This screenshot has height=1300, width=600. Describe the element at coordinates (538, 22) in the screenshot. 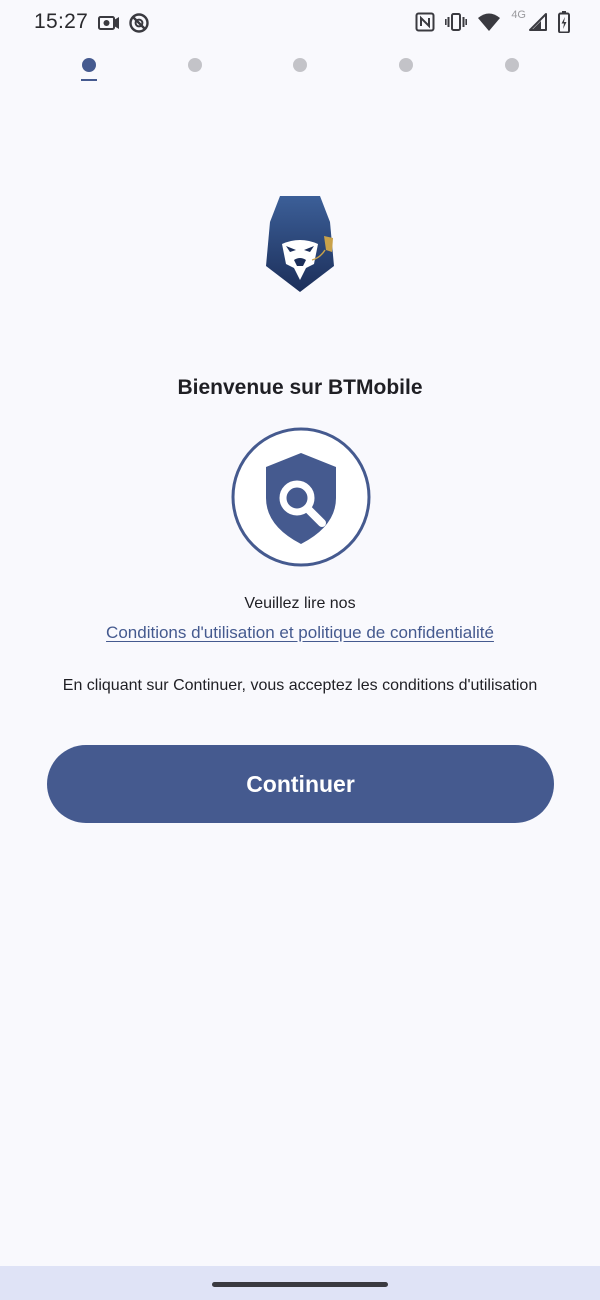

I see `signal-icon` at that location.